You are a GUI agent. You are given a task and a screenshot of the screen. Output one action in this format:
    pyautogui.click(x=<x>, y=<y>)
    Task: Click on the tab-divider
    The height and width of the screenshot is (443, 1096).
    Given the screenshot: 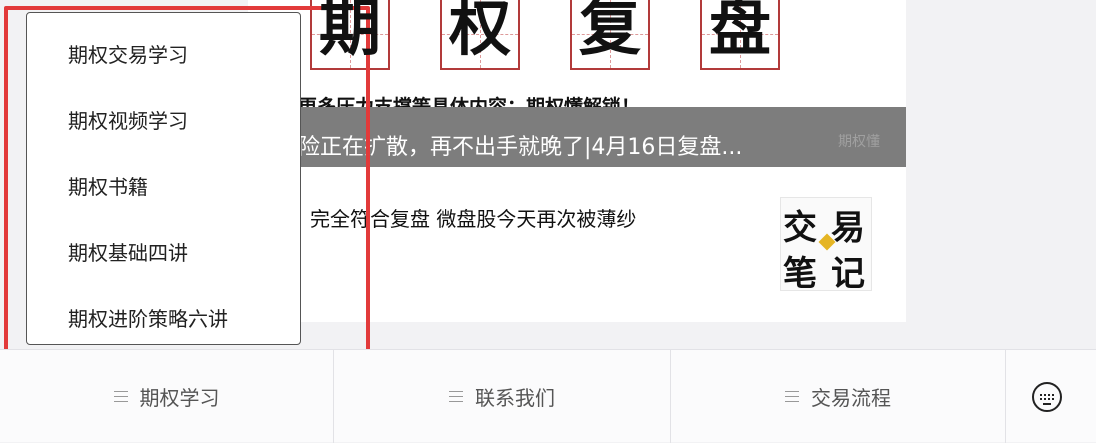 What is the action you would take?
    pyautogui.click(x=1005, y=396)
    